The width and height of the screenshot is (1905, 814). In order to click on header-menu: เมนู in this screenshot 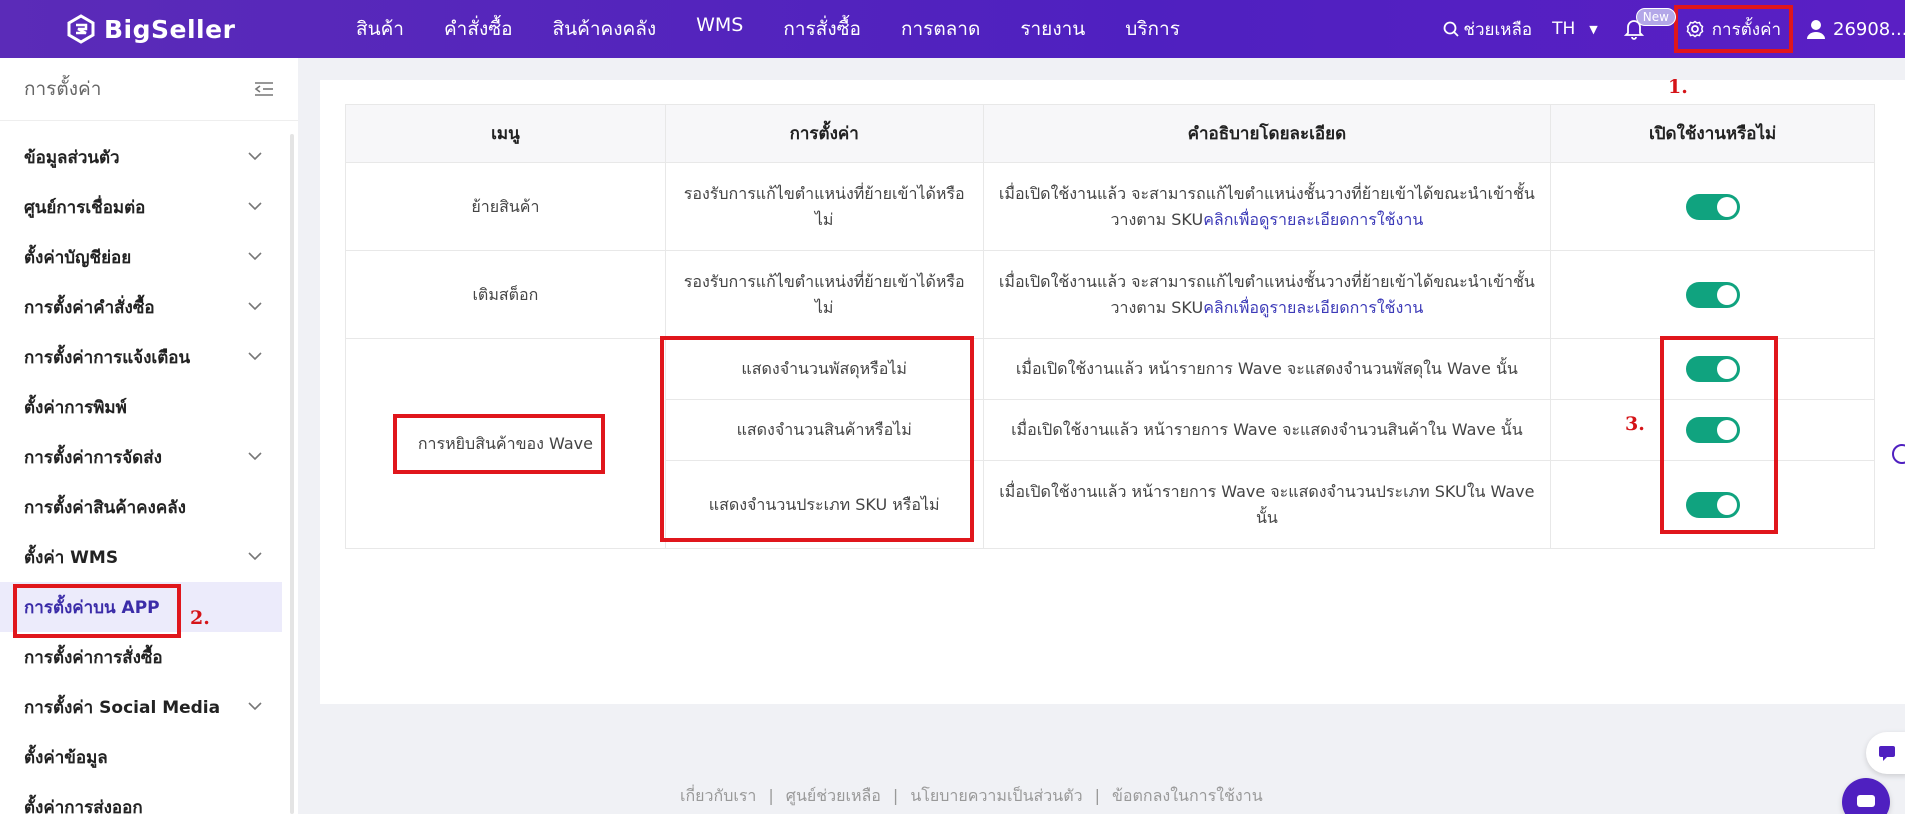, I will do `click(505, 133)`.